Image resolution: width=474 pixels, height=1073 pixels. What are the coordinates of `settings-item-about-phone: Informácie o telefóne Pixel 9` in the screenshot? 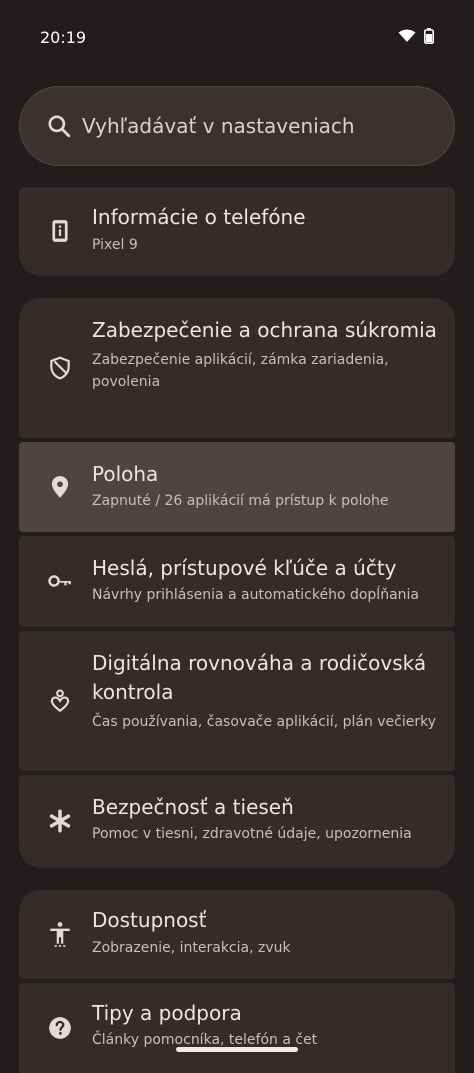 It's located at (237, 231).